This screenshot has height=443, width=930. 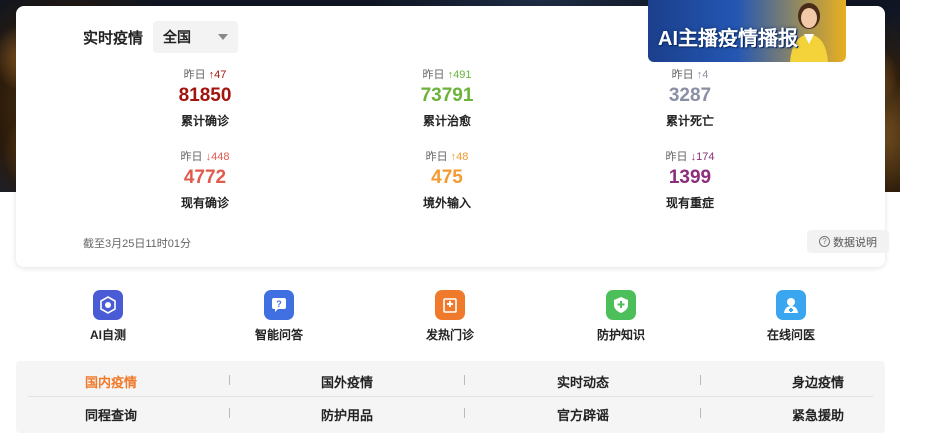 I want to click on stat-label: 现有确诊, so click(x=204, y=203).